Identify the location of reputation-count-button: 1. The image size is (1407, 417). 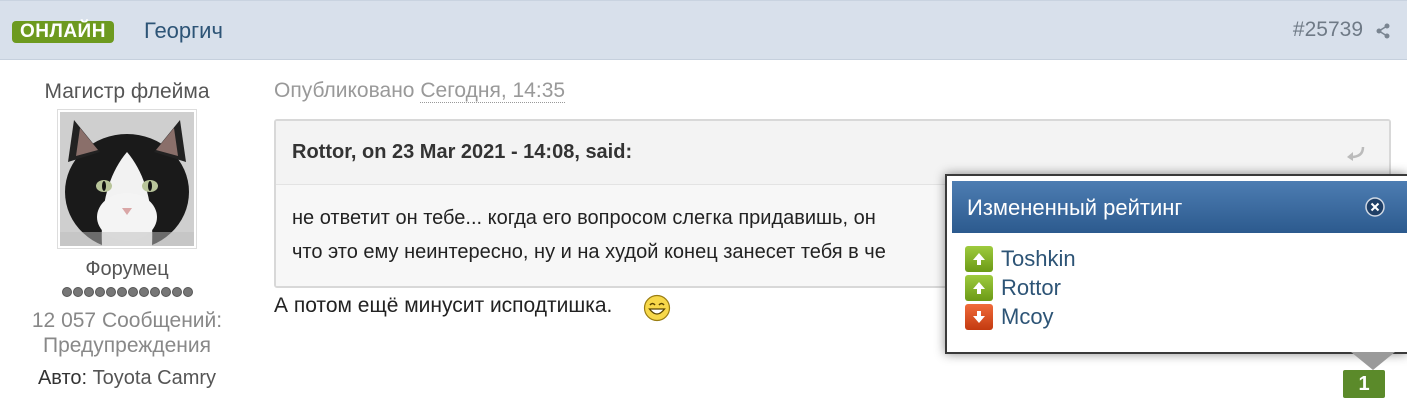
(1364, 384).